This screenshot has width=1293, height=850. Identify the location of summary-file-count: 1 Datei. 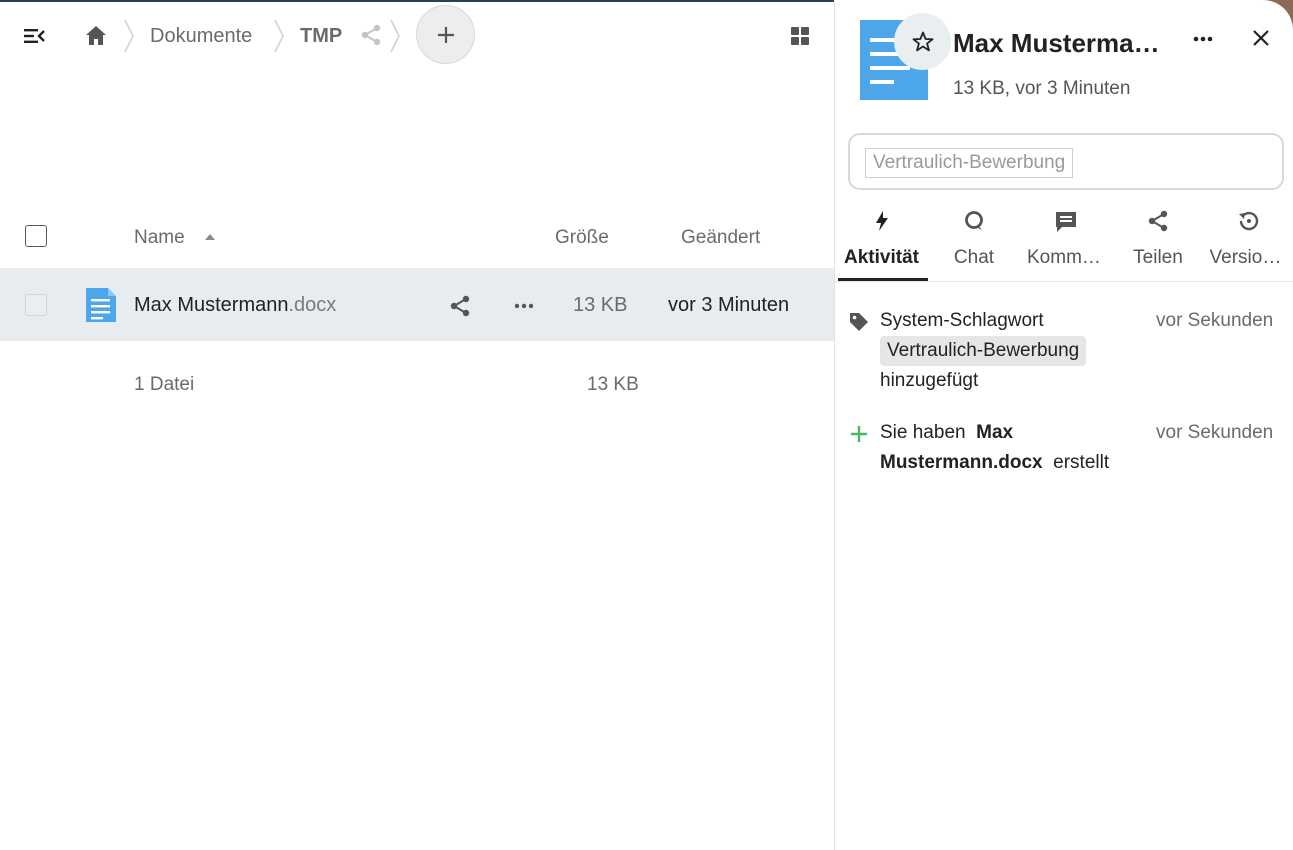
(164, 384).